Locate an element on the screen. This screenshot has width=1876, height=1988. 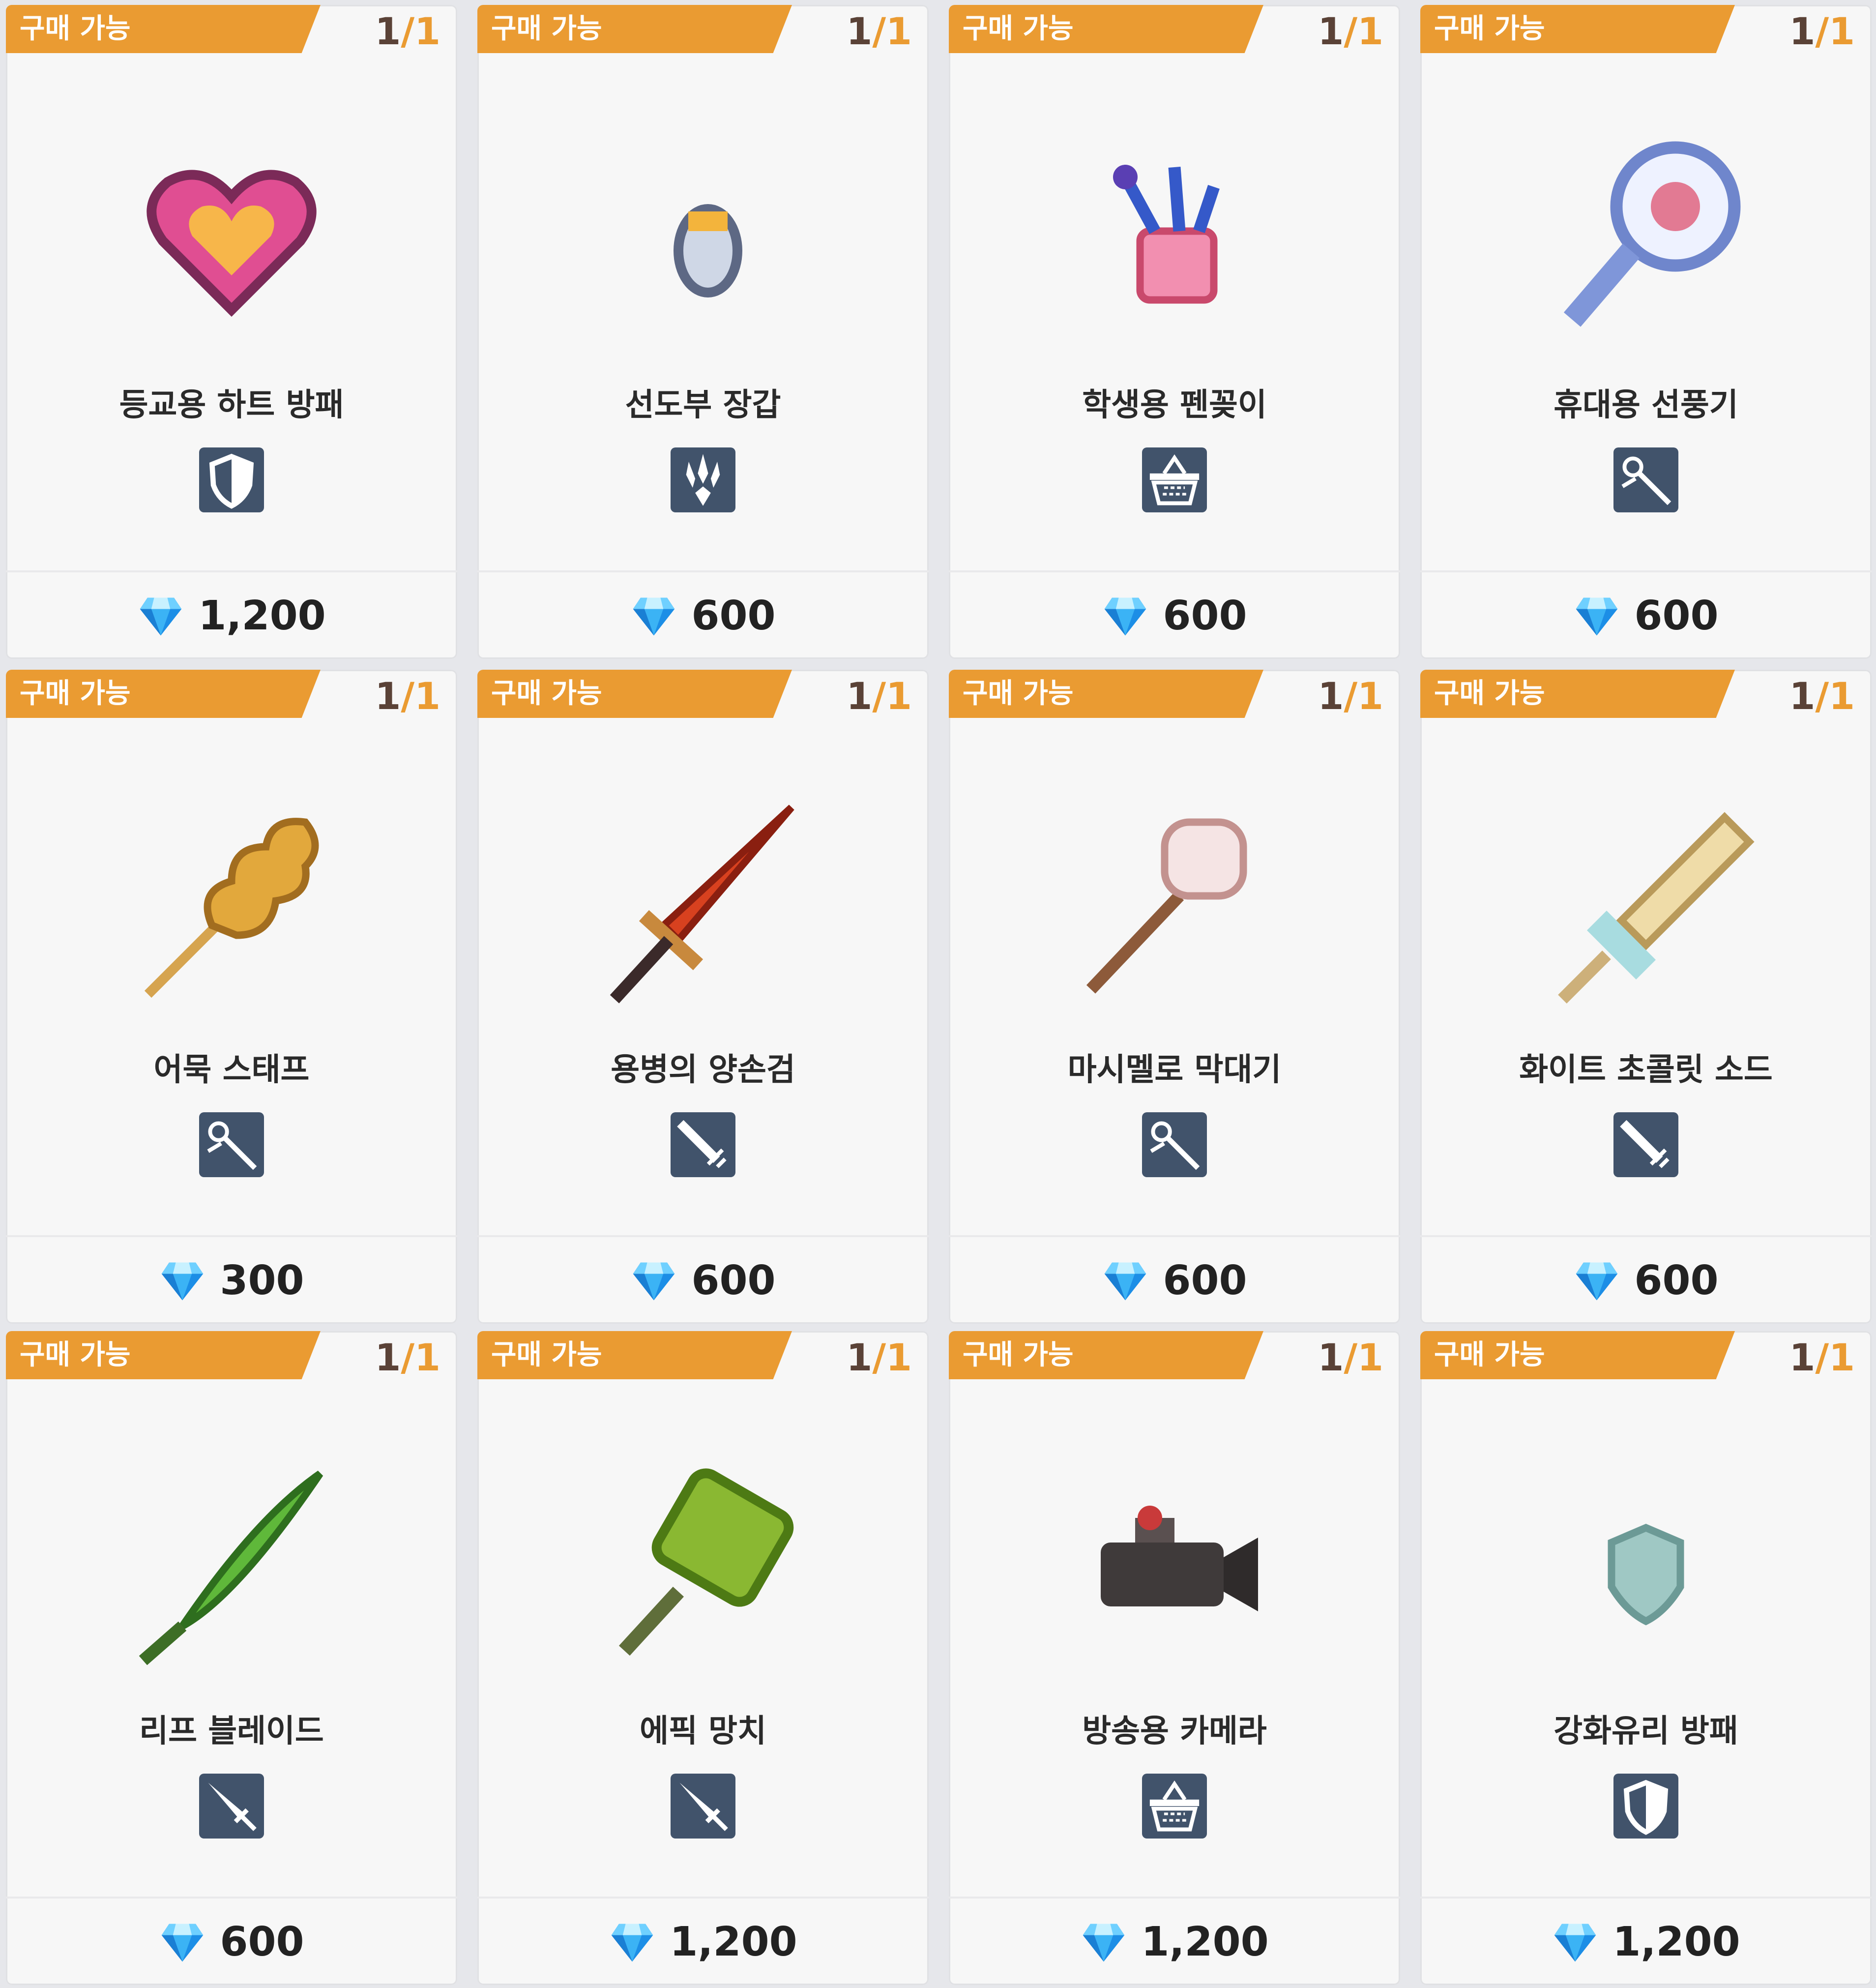
glove-icon is located at coordinates (703, 241).